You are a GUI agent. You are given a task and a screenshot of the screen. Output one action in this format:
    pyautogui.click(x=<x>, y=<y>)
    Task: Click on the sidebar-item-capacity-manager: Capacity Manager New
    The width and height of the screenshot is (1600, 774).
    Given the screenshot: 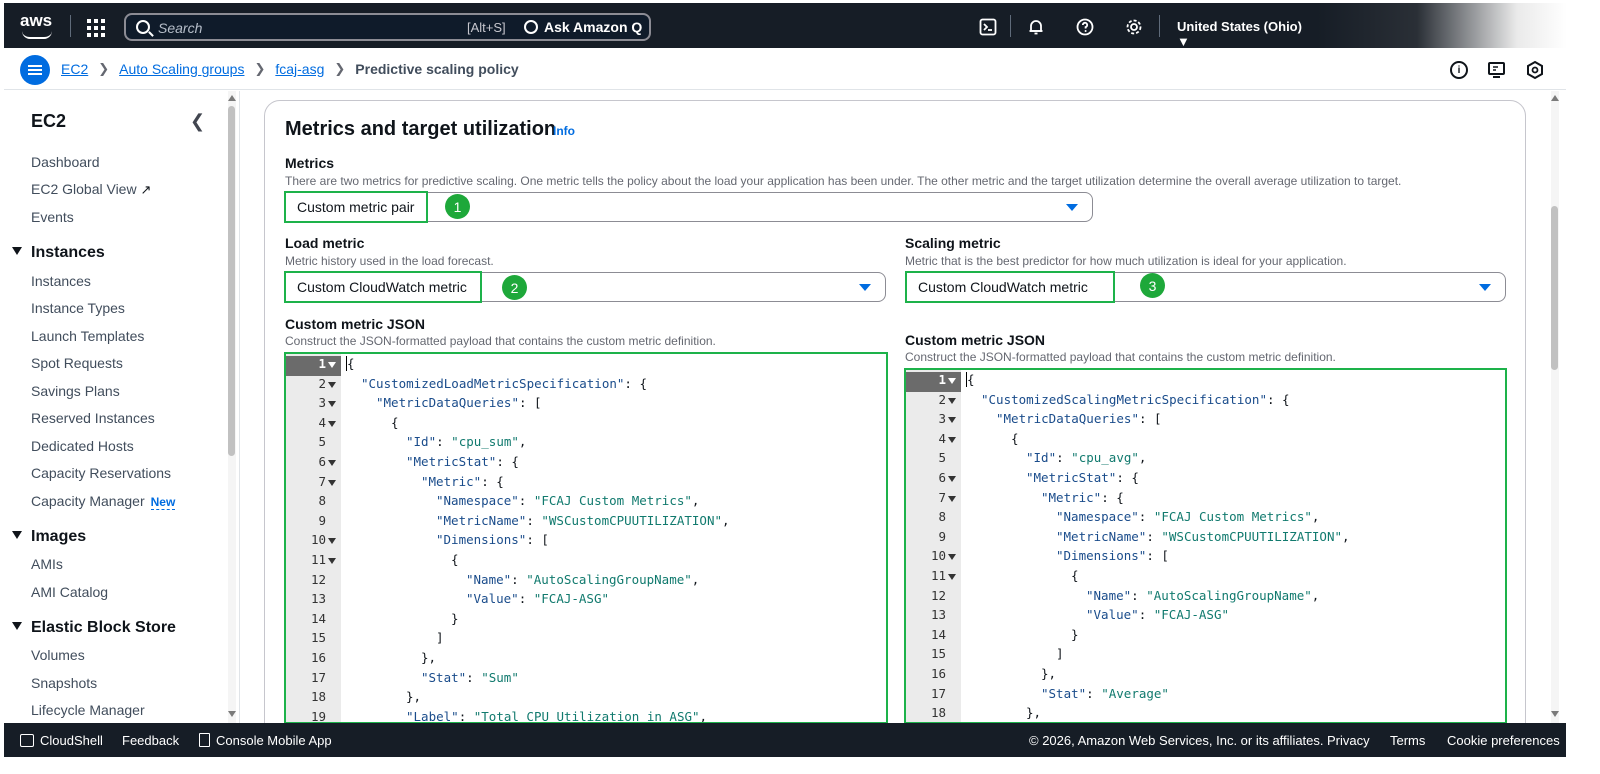 What is the action you would take?
    pyautogui.click(x=103, y=501)
    